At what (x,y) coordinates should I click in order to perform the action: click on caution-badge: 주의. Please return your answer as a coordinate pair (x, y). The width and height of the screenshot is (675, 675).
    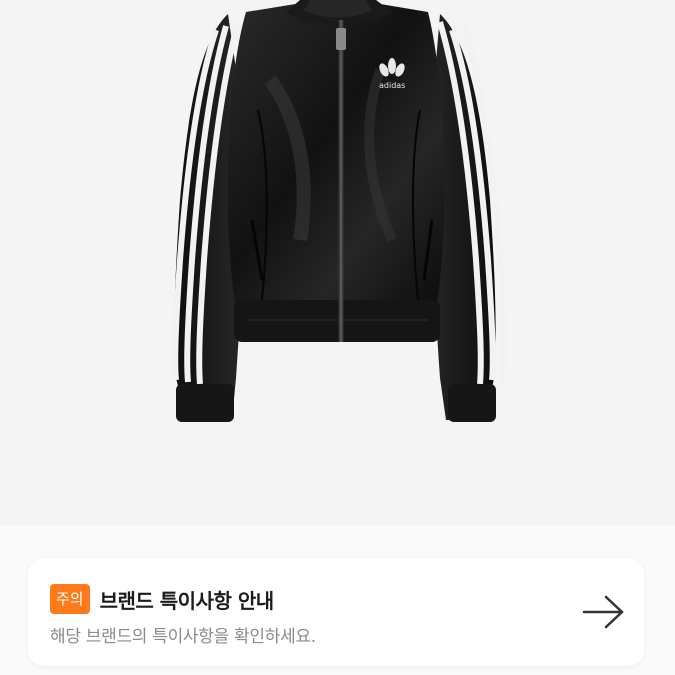
    Looking at the image, I should click on (70, 599).